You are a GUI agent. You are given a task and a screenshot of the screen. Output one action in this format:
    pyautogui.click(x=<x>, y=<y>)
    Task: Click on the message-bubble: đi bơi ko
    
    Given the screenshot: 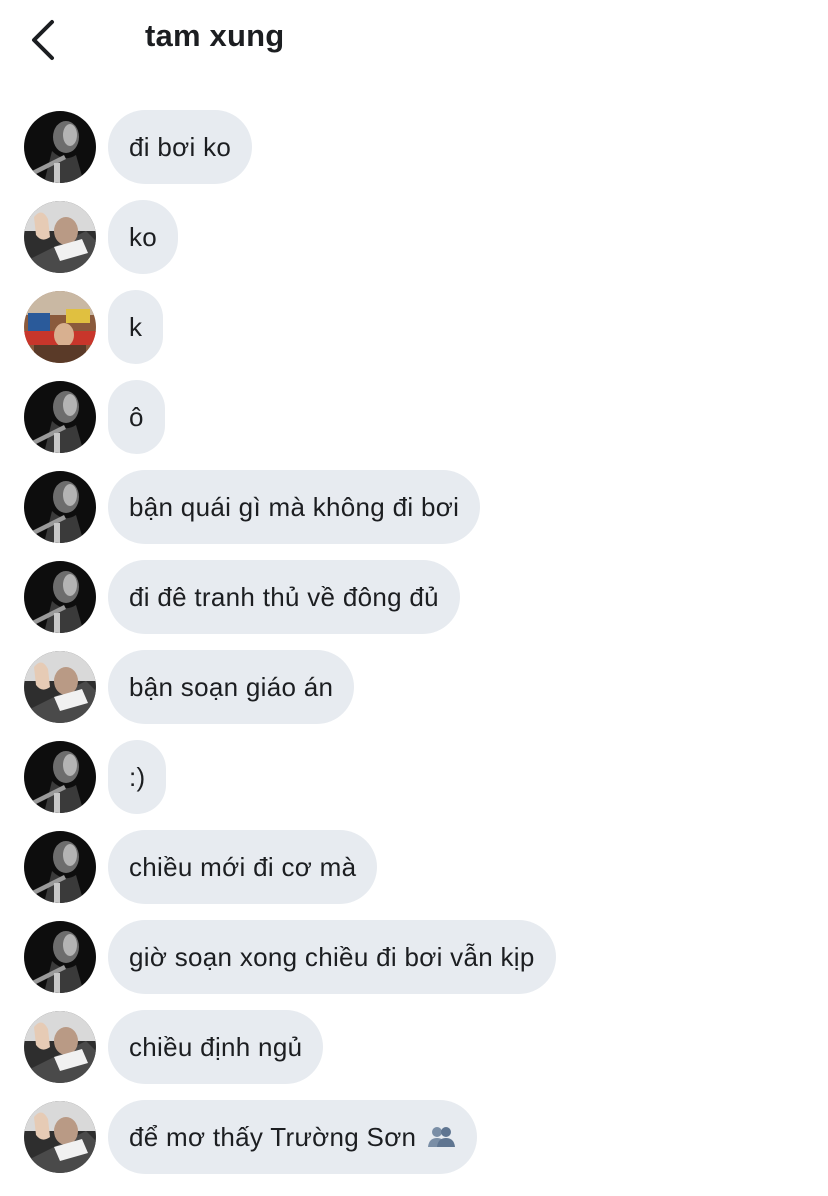 What is the action you would take?
    pyautogui.click(x=180, y=147)
    